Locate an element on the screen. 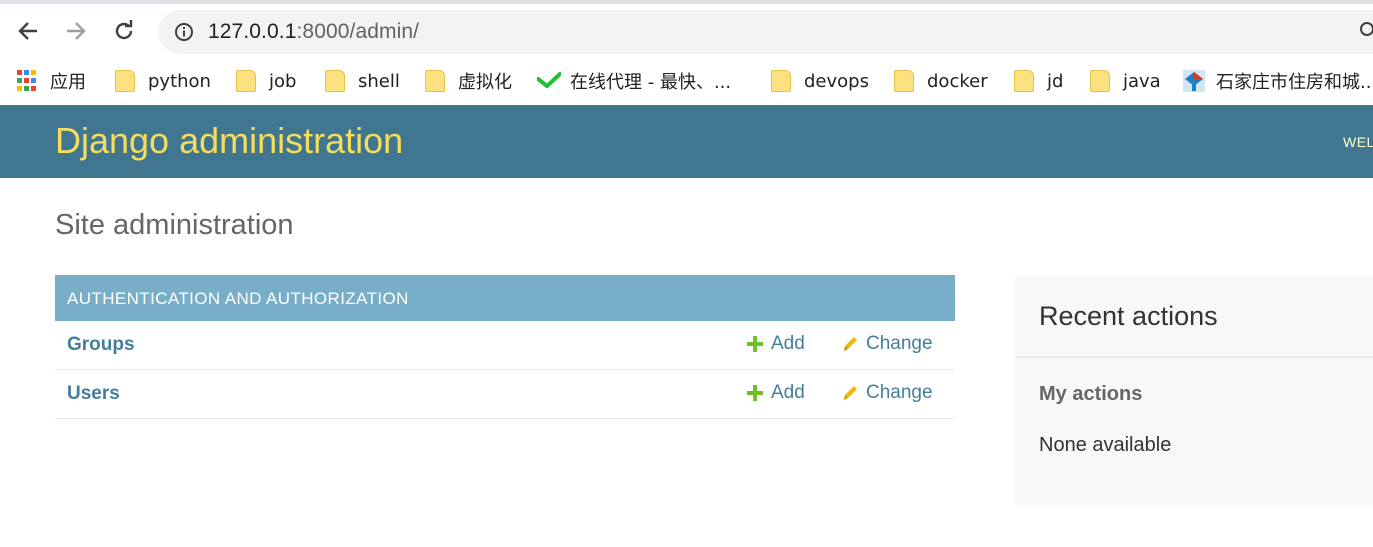  module-caption: AUTHENTICATION AND AUTHORIZATION is located at coordinates (505, 298).